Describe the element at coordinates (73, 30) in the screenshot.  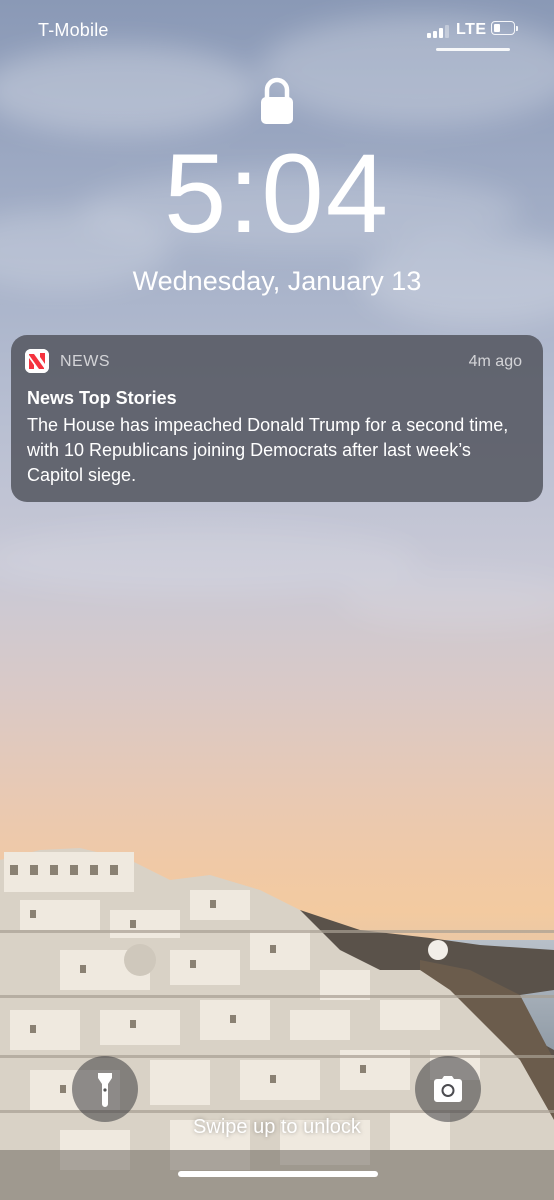
I see `carrier-label: T-Mobile` at that location.